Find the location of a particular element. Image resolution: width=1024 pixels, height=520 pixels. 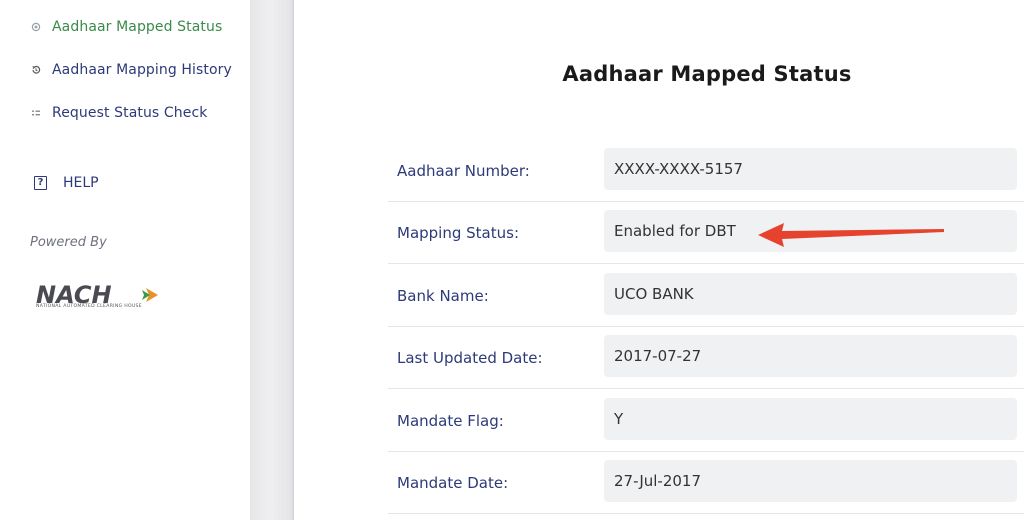

sidebar-divider is located at coordinates (272, 260).